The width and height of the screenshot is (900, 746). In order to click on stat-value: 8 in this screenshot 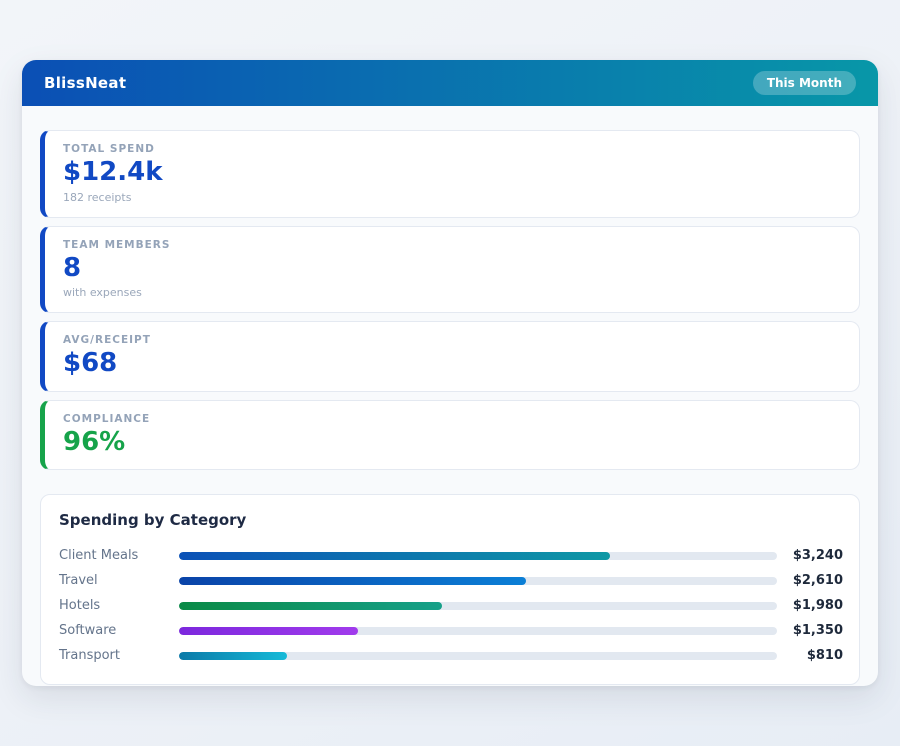, I will do `click(72, 267)`.